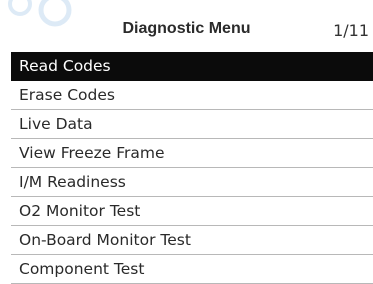  Describe the element at coordinates (192, 153) in the screenshot. I see `menu-item-view-freeze-frame: View Freeze Frame` at that location.